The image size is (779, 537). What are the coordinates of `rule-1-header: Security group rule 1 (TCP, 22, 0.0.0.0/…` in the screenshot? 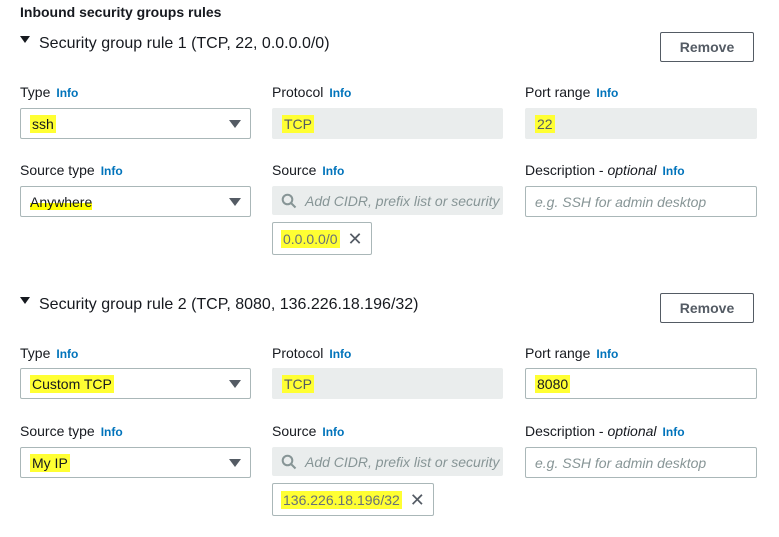 It's located at (175, 44).